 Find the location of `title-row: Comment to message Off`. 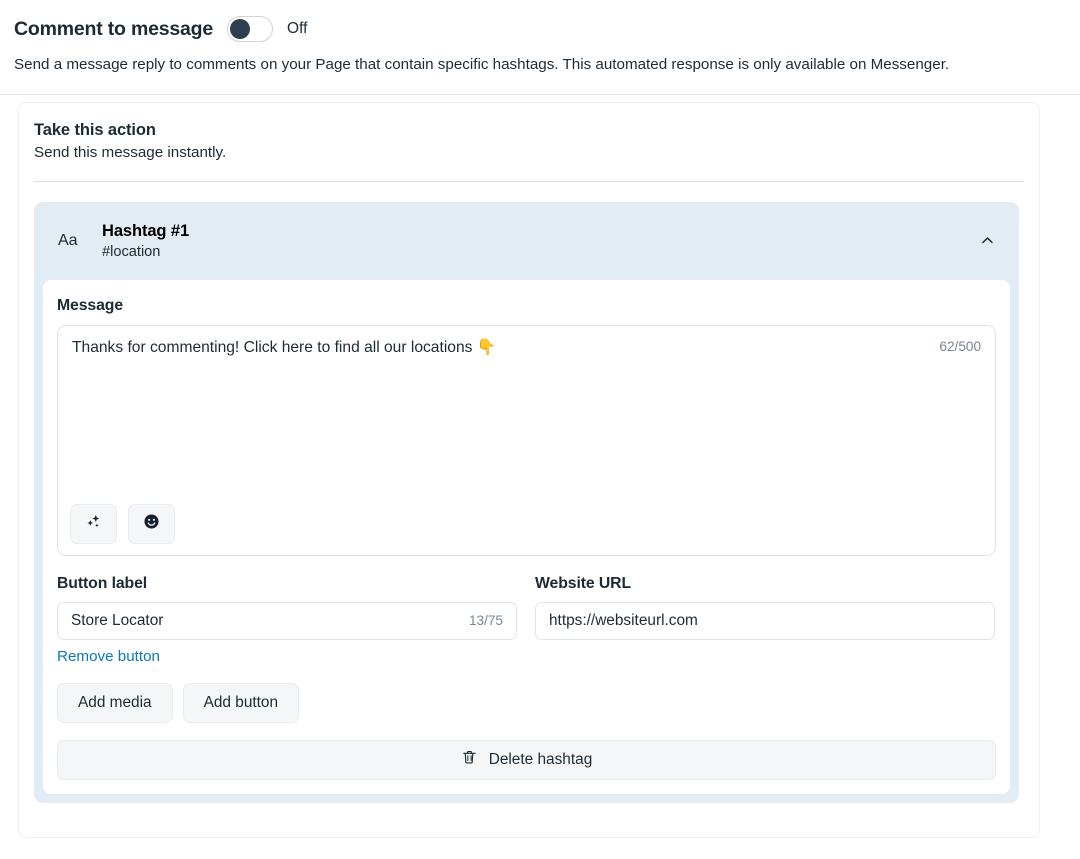

title-row: Comment to message Off is located at coordinates (540, 29).